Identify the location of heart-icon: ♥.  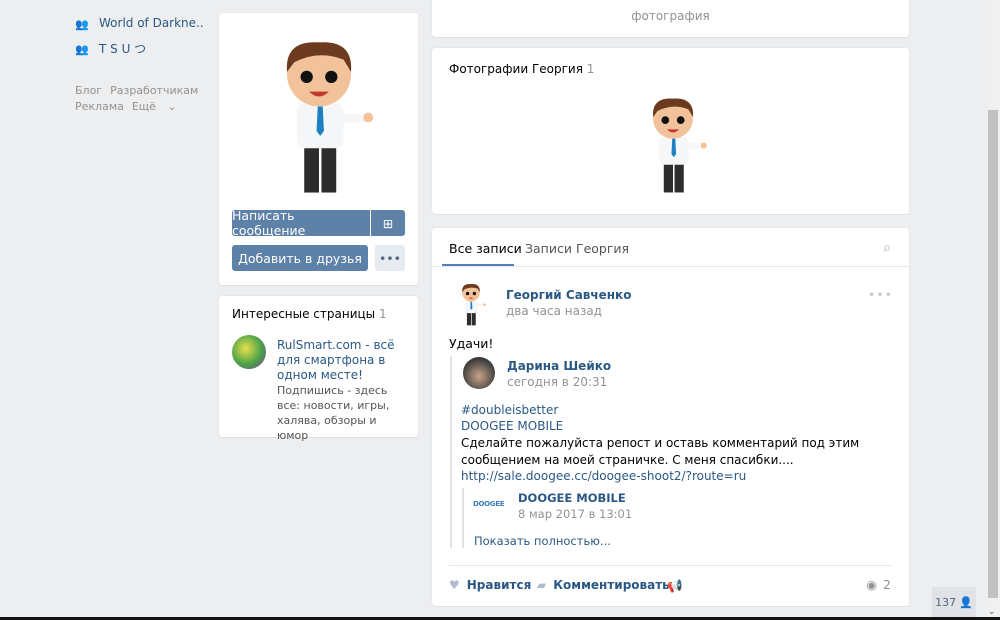
(454, 585).